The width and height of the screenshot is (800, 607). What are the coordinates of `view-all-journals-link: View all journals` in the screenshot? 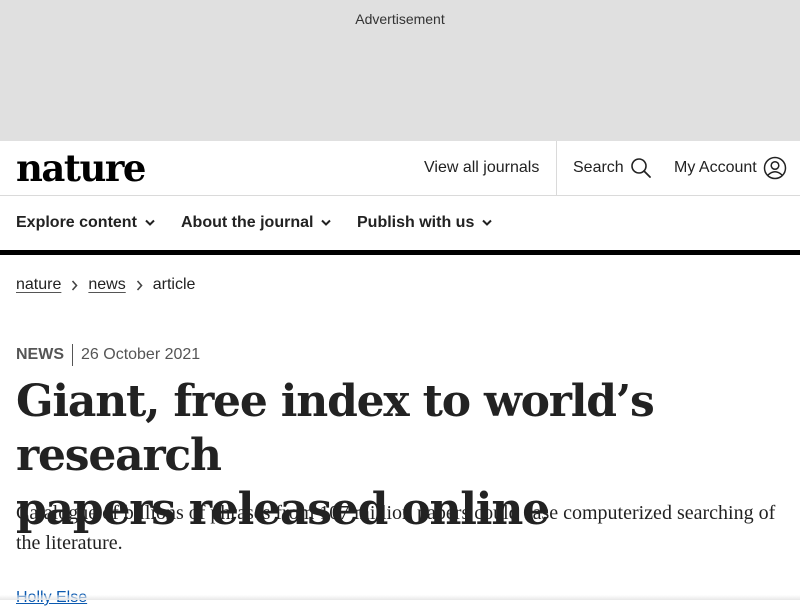 It's located at (481, 168).